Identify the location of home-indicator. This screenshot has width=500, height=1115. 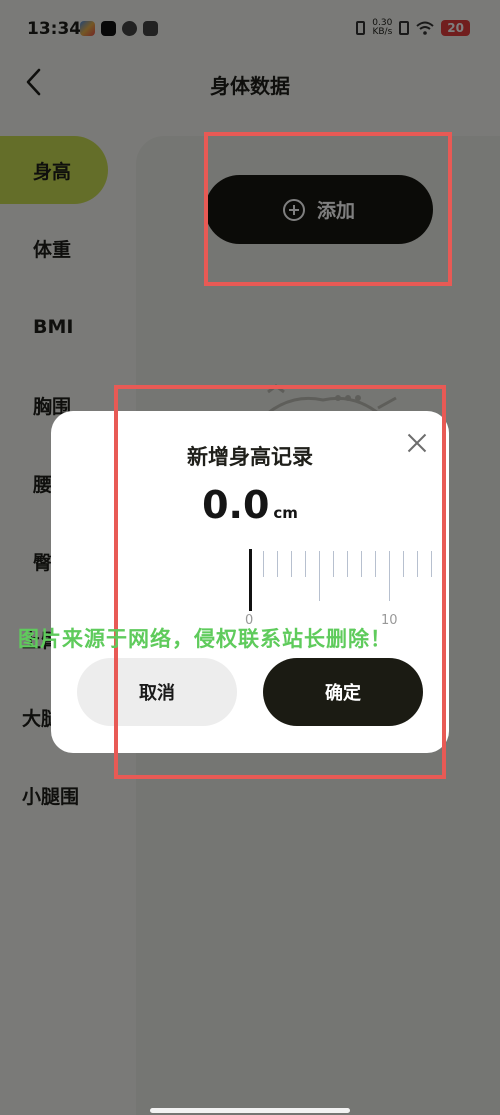
(250, 1110).